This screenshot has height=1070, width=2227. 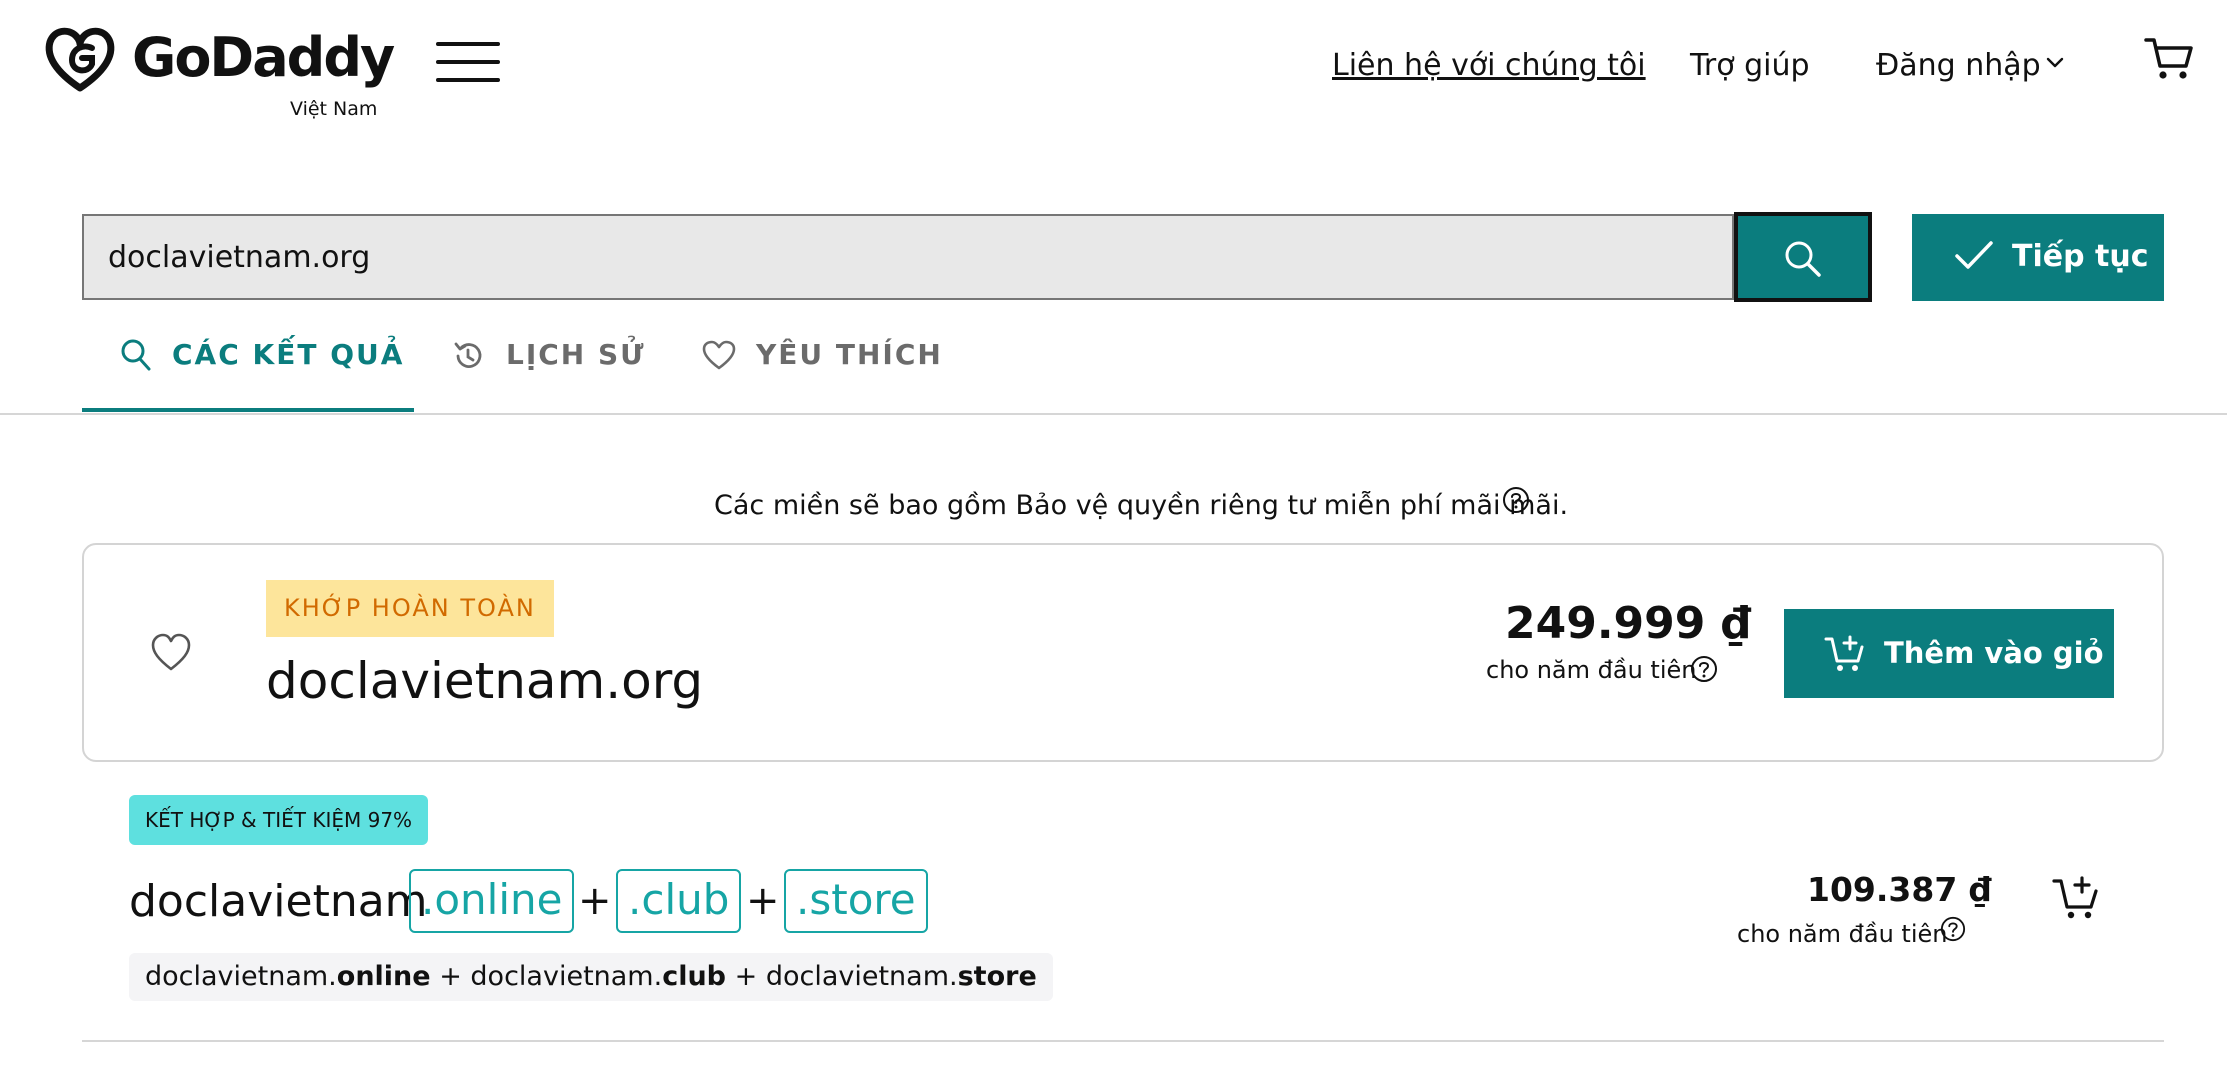 What do you see at coordinates (1489, 65) in the screenshot?
I see `nav-contact-link: Liên hệ với chúng tôi` at bounding box center [1489, 65].